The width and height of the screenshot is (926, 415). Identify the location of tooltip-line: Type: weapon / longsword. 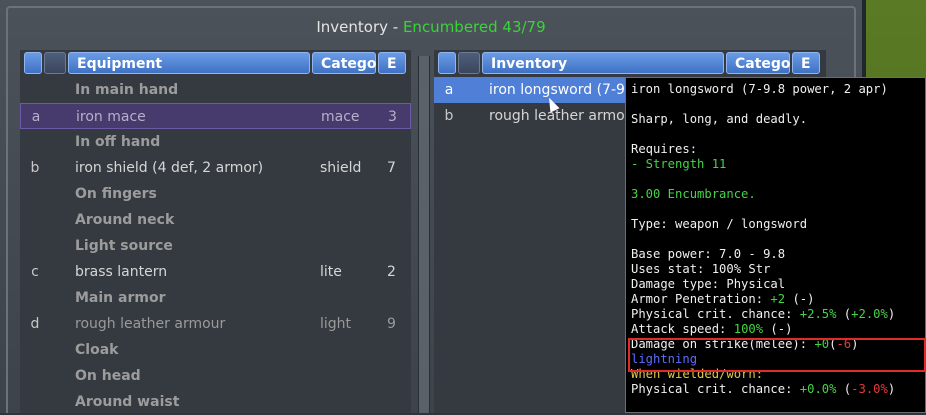
(775, 224).